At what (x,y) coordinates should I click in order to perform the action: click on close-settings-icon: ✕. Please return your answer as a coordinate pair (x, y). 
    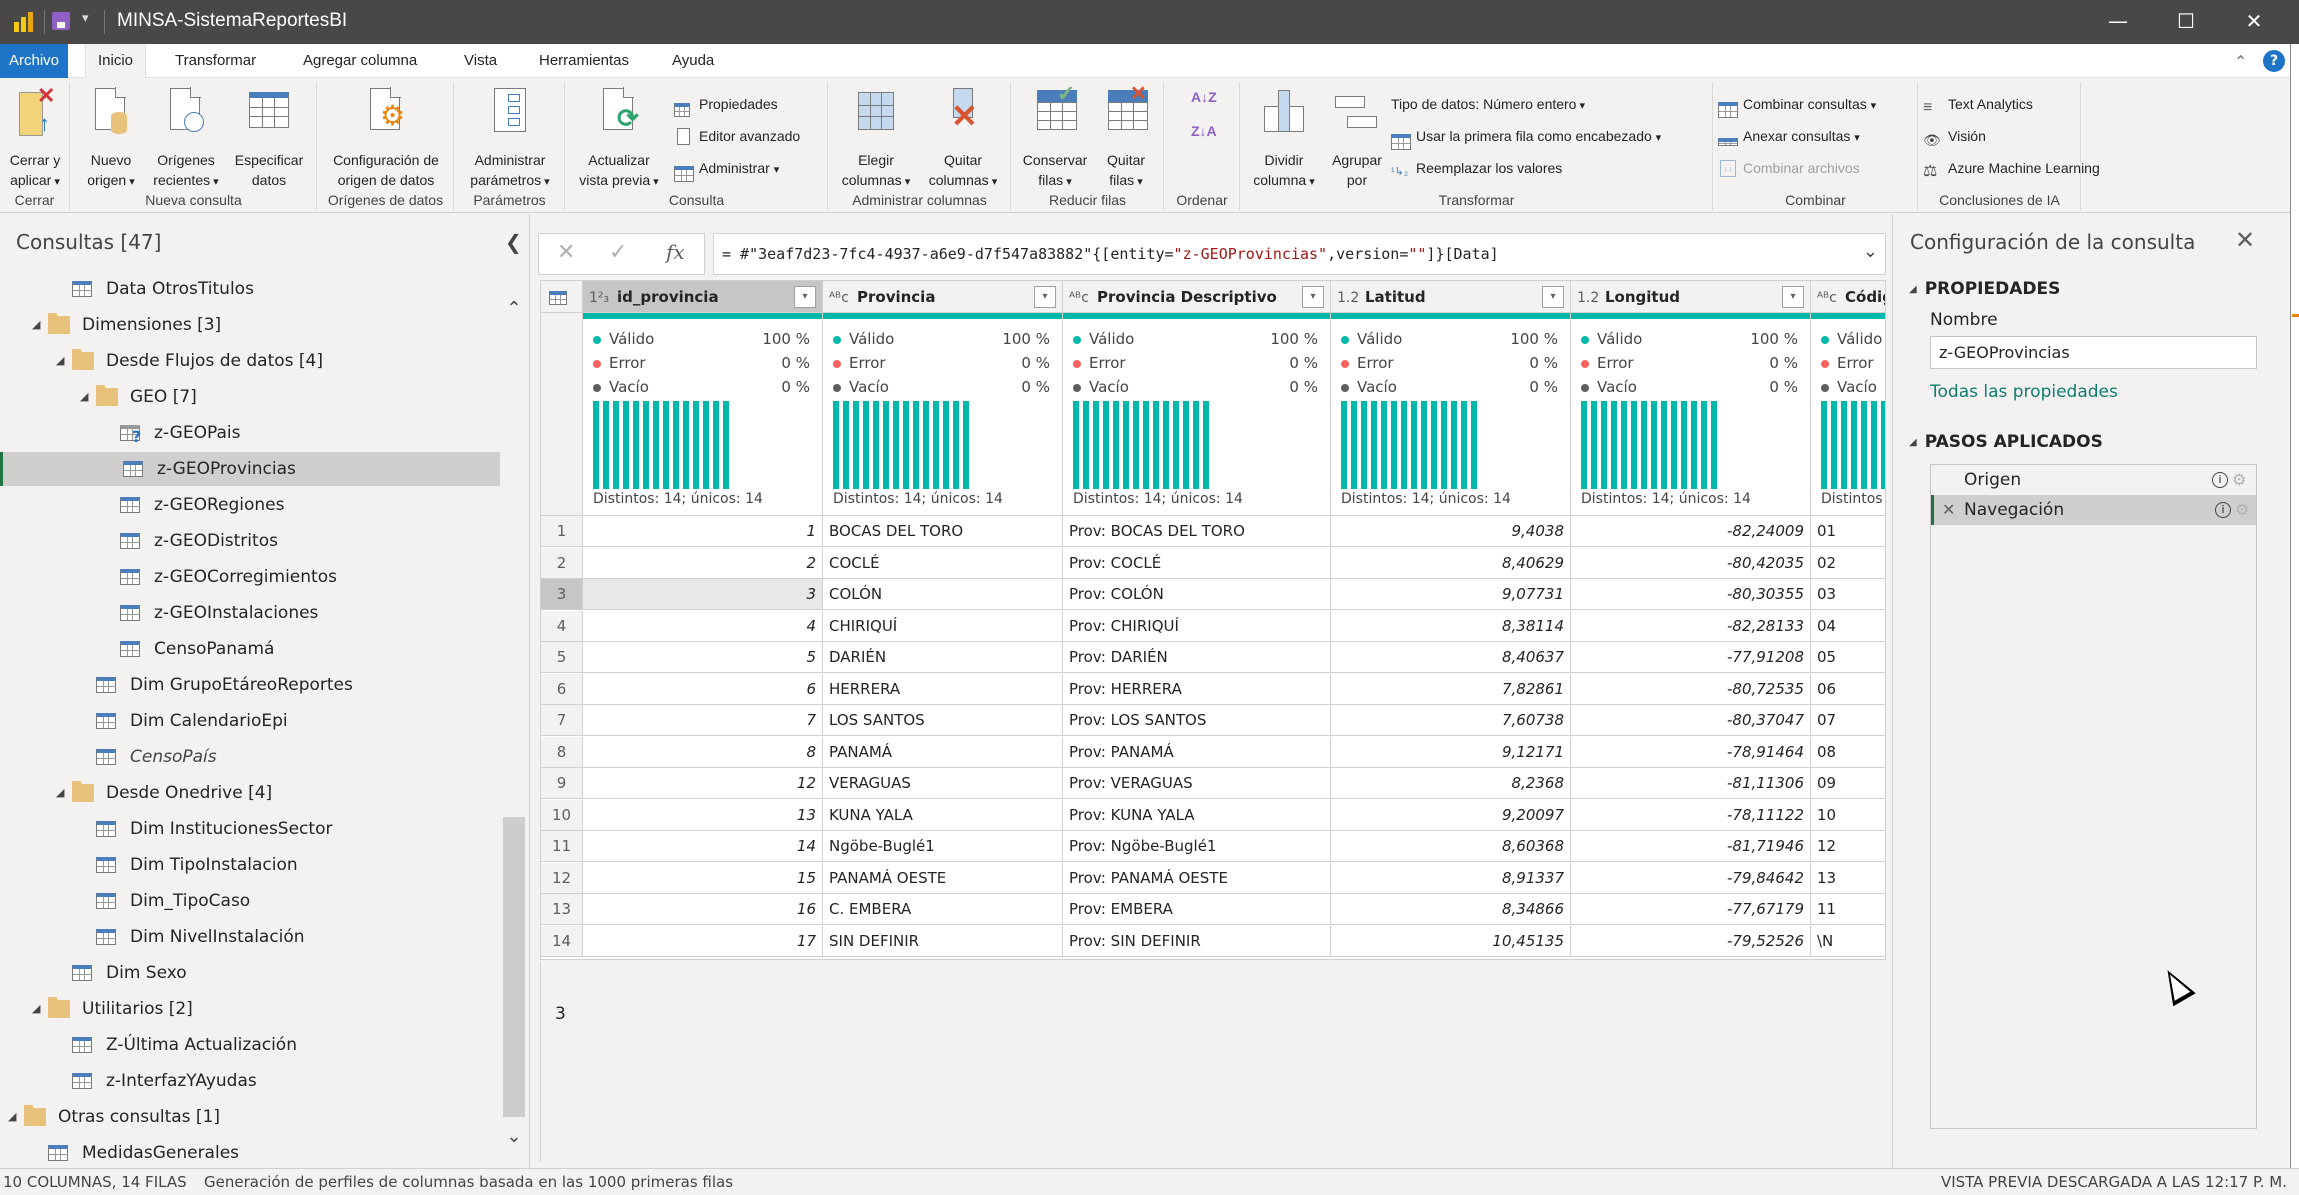
    Looking at the image, I should click on (2245, 240).